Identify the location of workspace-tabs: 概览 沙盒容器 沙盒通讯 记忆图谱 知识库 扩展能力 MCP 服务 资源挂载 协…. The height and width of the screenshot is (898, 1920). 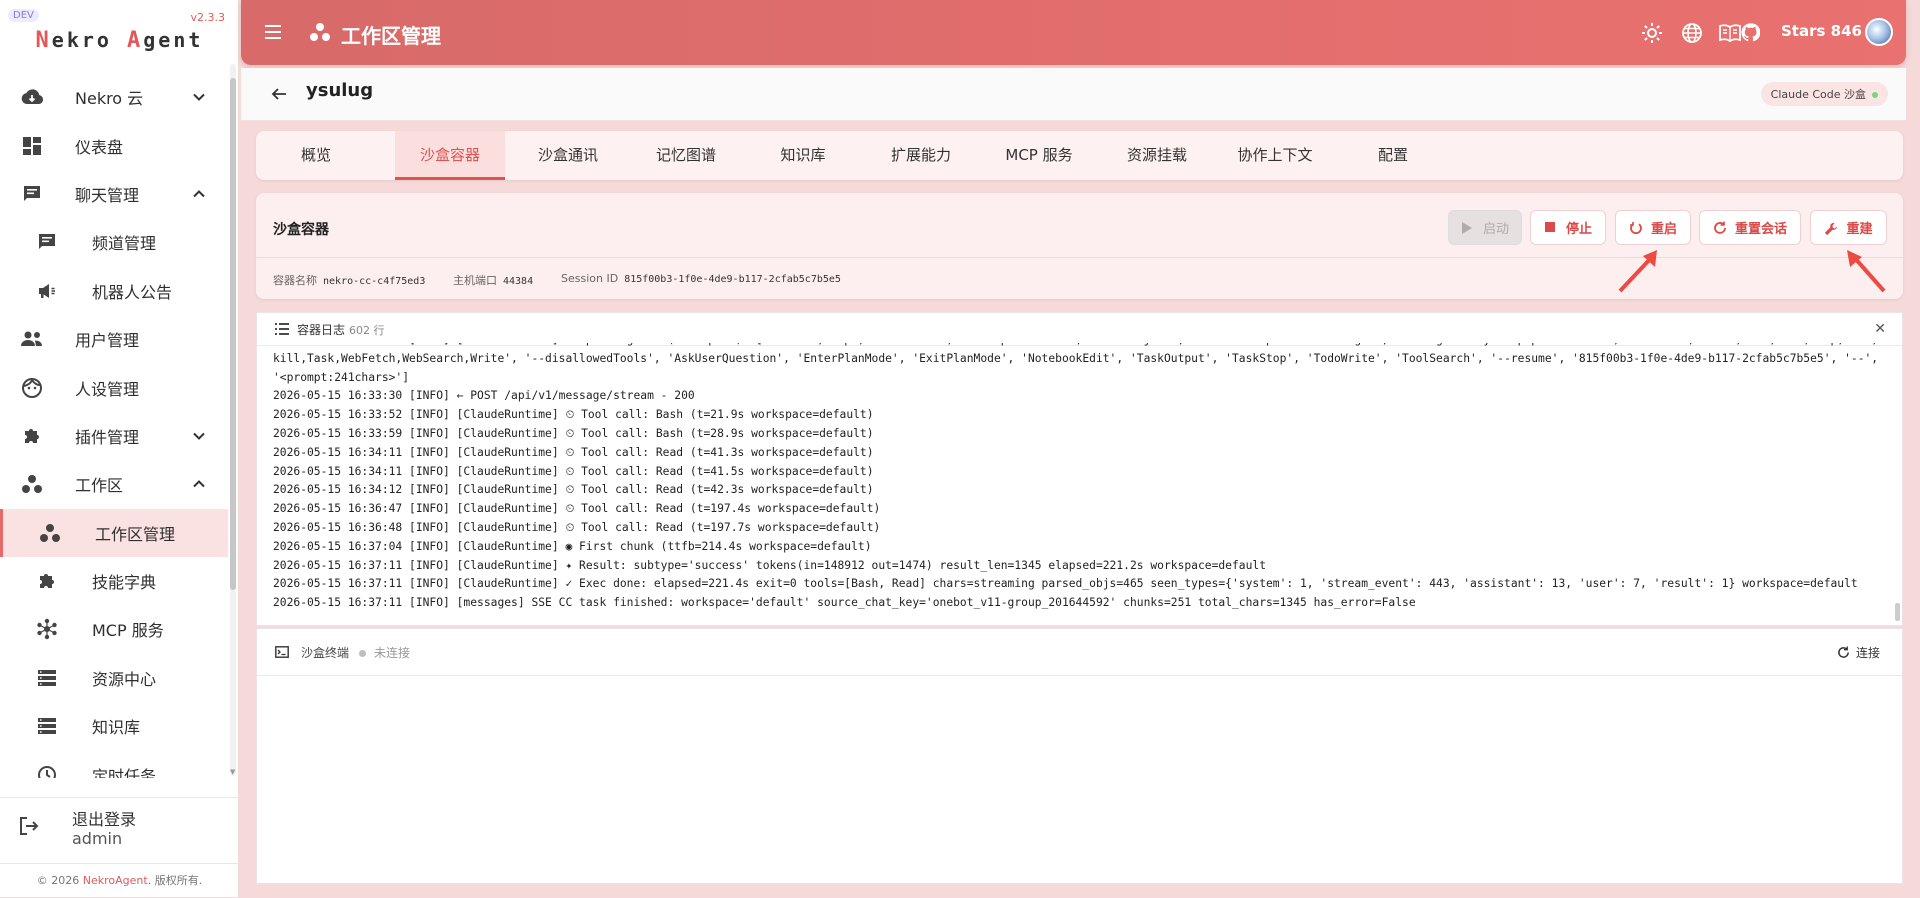
(1079, 155).